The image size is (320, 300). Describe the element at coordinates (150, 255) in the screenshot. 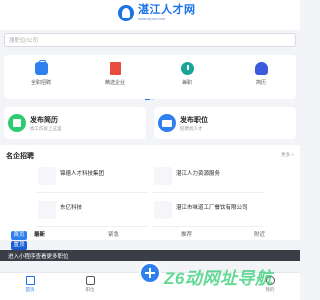

I see `miniprogram-notice: 进入小程序查看更多职位` at that location.